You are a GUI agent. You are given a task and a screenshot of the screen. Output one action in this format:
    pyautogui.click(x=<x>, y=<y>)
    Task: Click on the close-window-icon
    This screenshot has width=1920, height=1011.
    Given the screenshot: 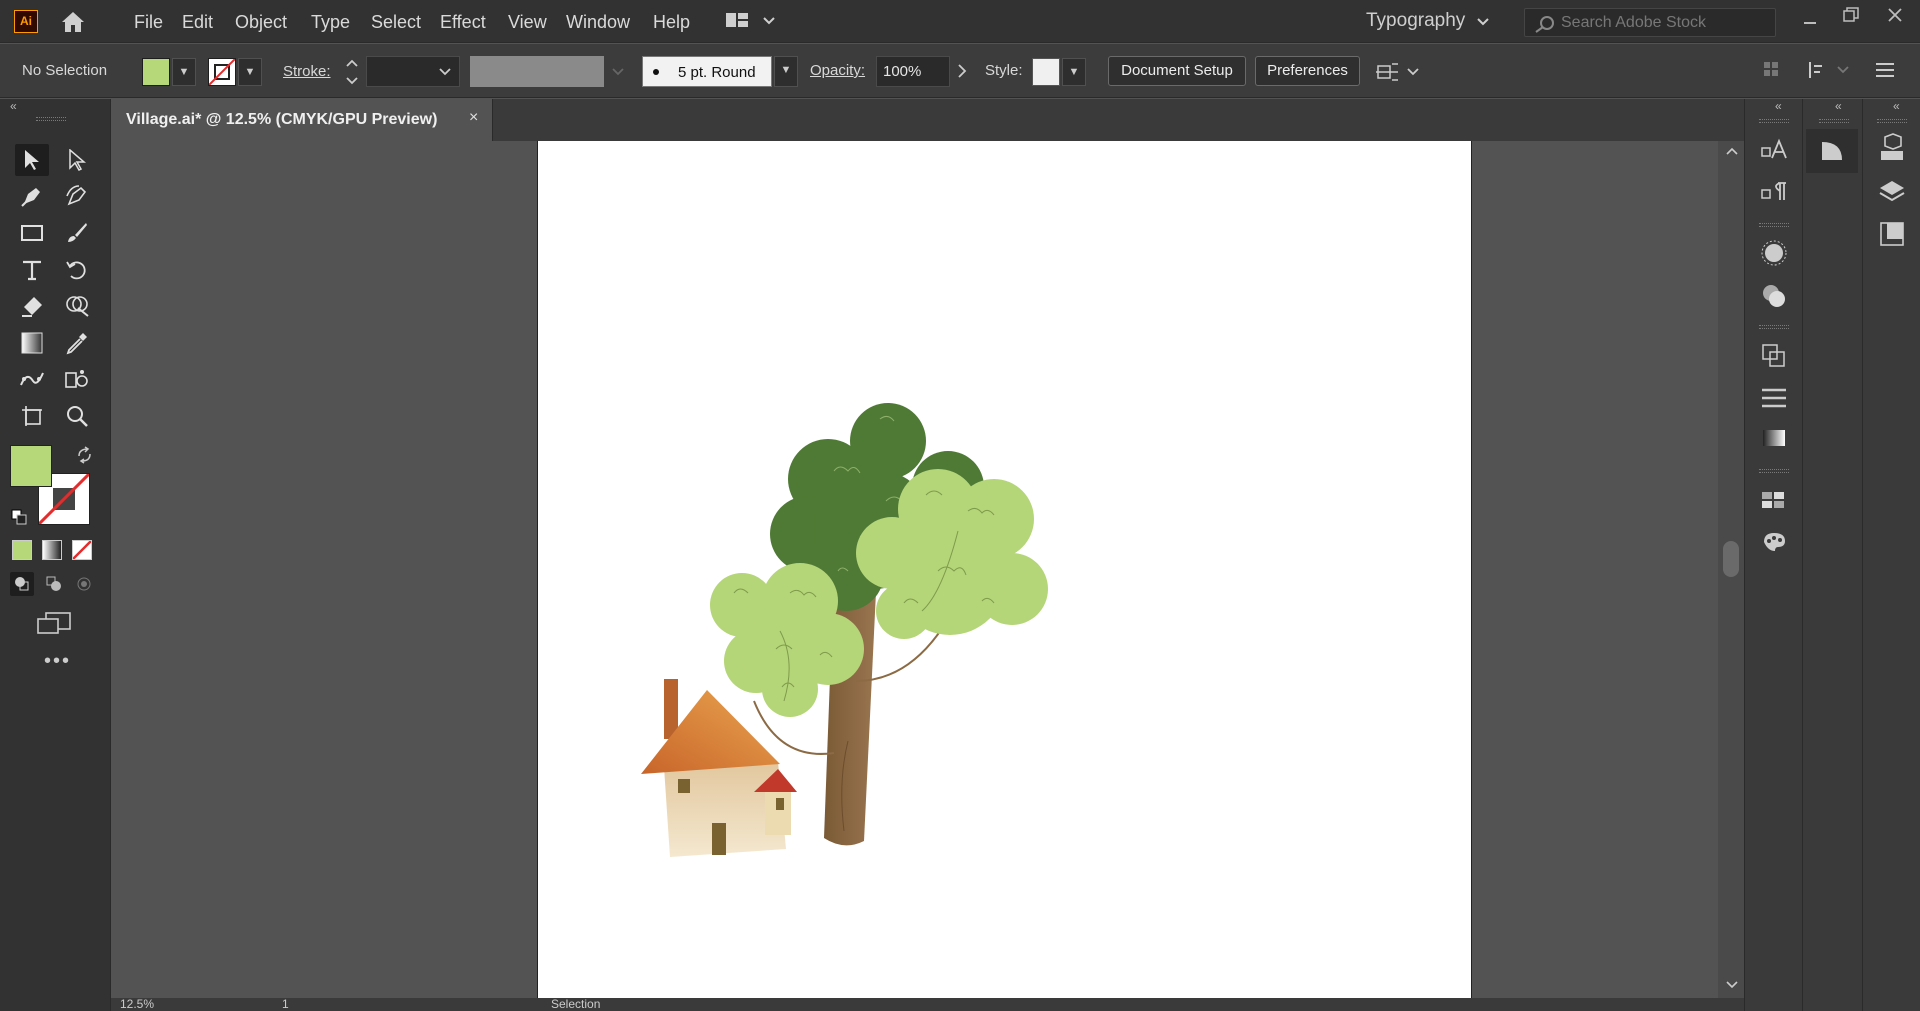 What is the action you would take?
    pyautogui.click(x=1895, y=15)
    